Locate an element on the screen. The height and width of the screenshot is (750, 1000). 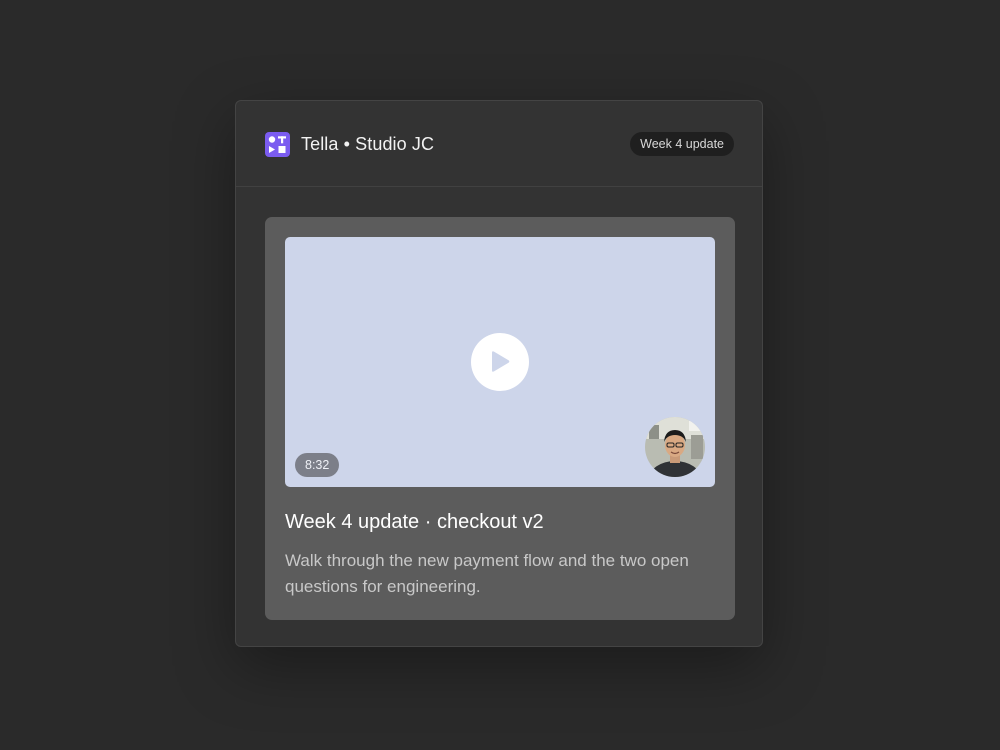
play-button is located at coordinates (500, 362).